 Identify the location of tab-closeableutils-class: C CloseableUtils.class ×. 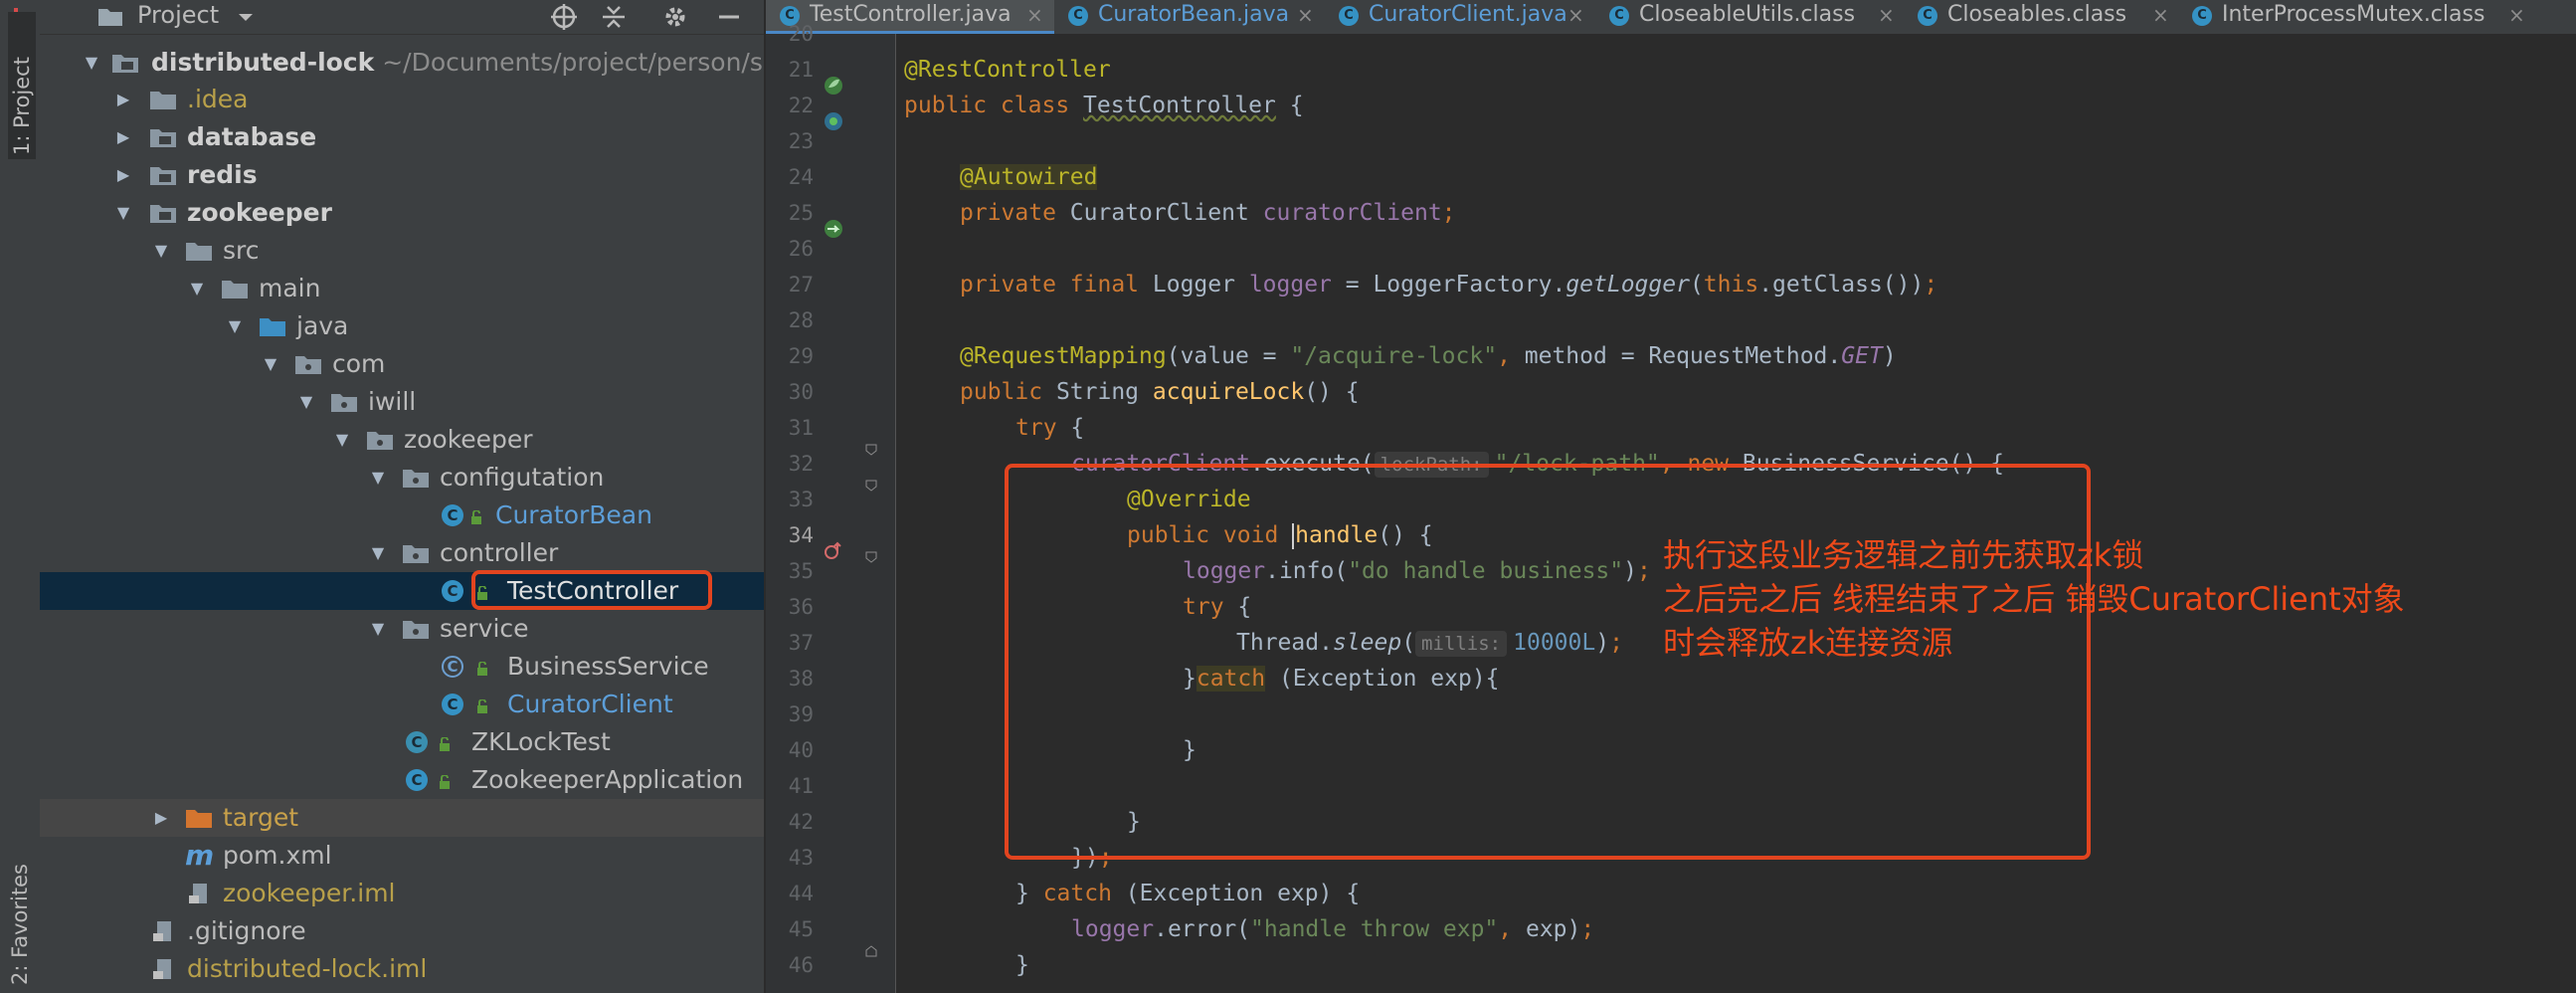
(1749, 17).